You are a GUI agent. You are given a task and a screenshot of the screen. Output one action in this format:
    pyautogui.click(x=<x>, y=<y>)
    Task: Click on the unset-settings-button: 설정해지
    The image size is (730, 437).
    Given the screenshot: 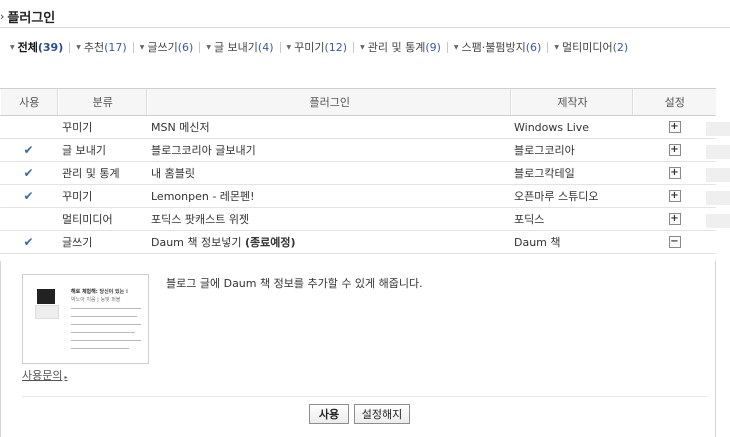 What is the action you would take?
    pyautogui.click(x=382, y=414)
    